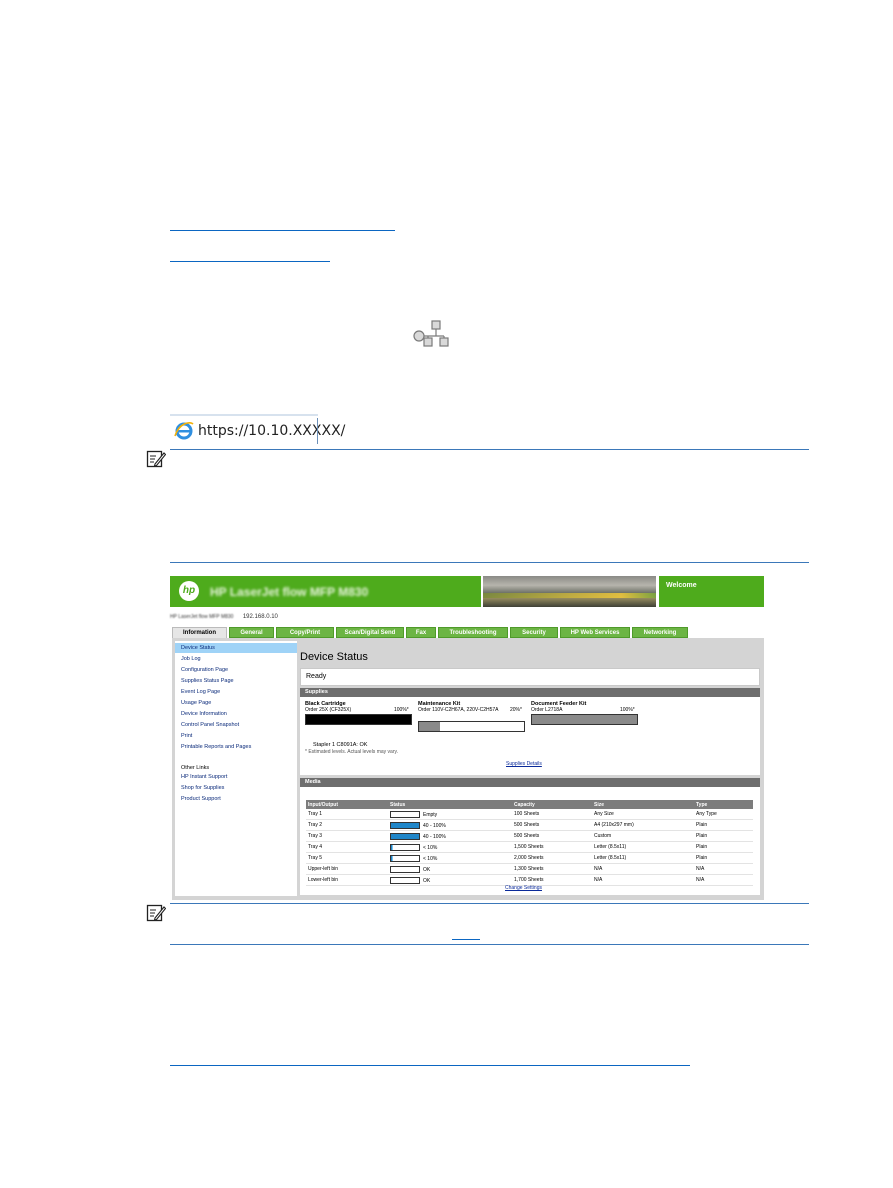 The height and width of the screenshot is (1188, 893). What do you see at coordinates (236, 799) in the screenshot?
I see `nav-product-support: Product Support` at bounding box center [236, 799].